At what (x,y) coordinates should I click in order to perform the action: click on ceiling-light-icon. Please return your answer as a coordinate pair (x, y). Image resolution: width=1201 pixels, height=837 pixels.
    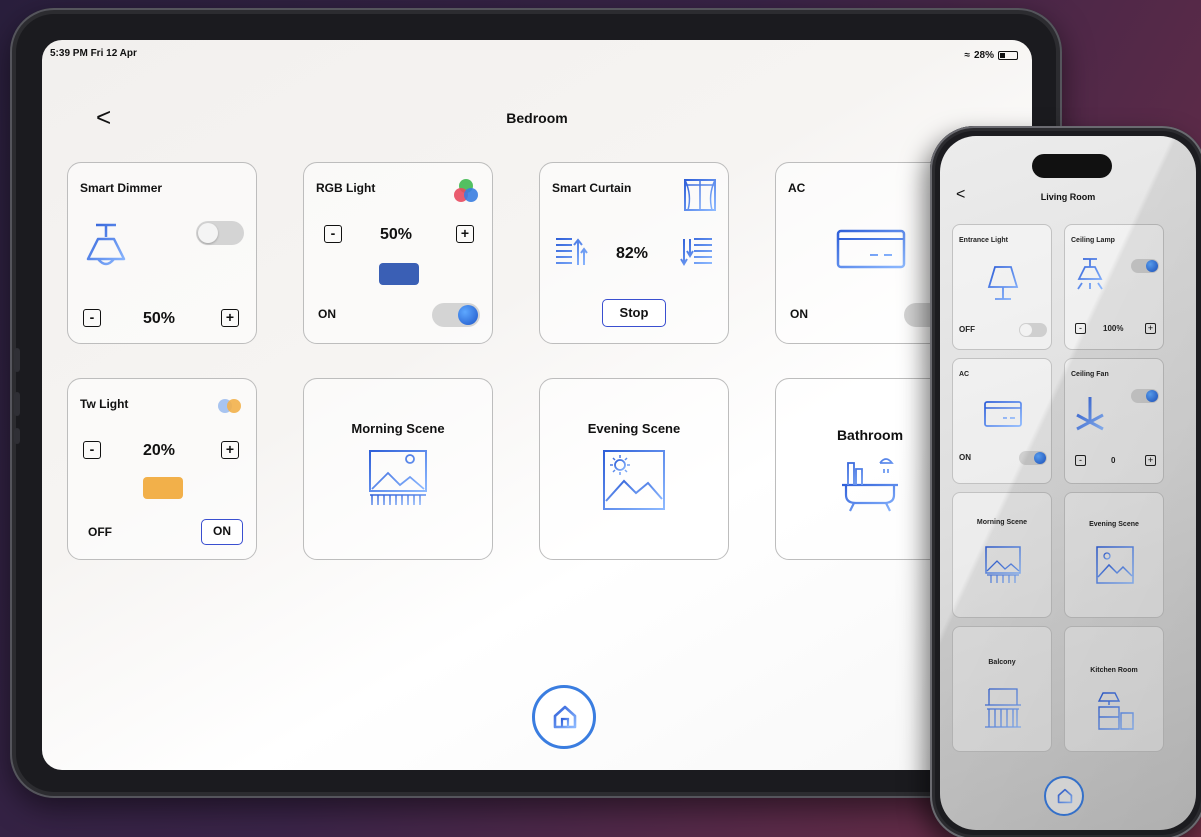
    Looking at the image, I should click on (1090, 274).